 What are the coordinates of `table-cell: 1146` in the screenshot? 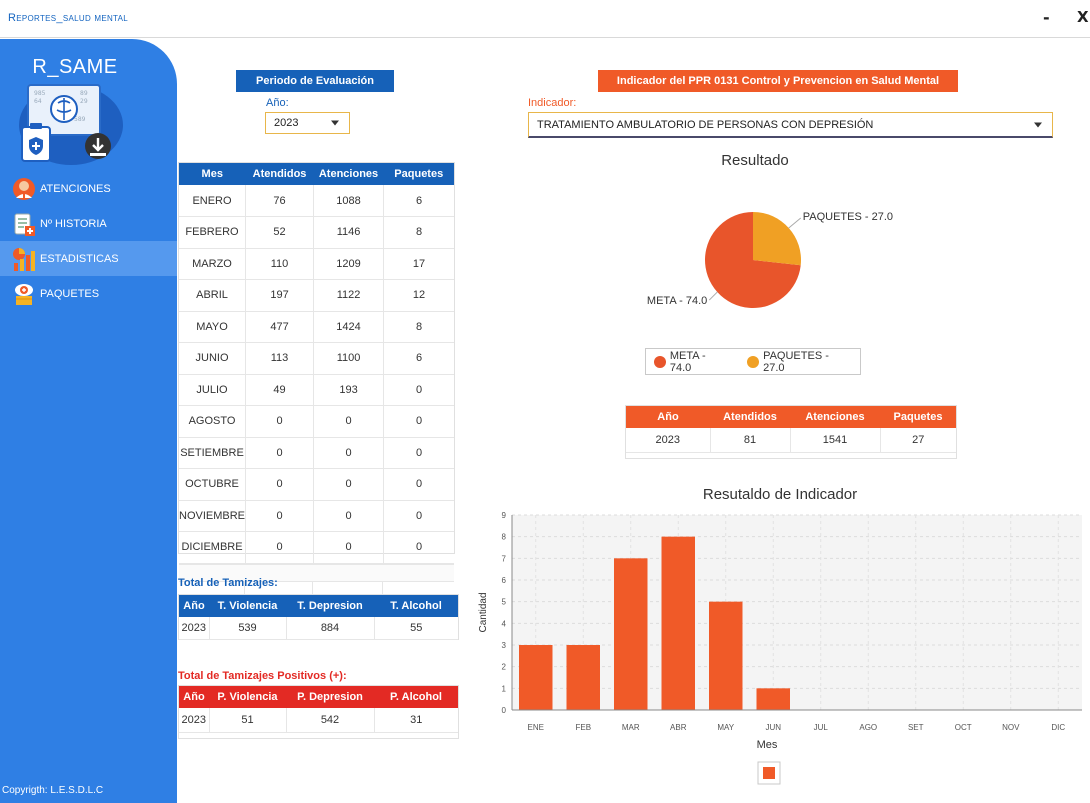 It's located at (349, 232).